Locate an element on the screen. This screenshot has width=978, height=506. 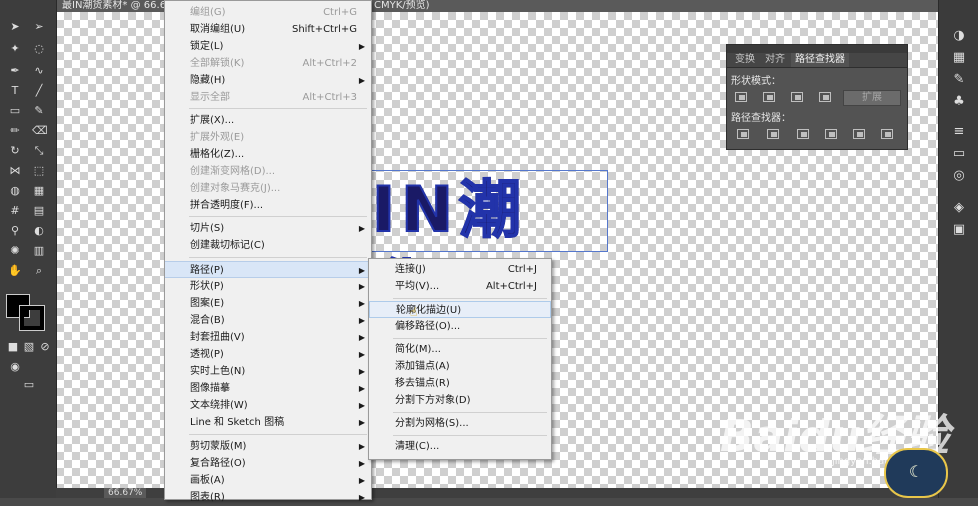
menu-item-shape: 形状(P) ▶ is located at coordinates (268, 286).